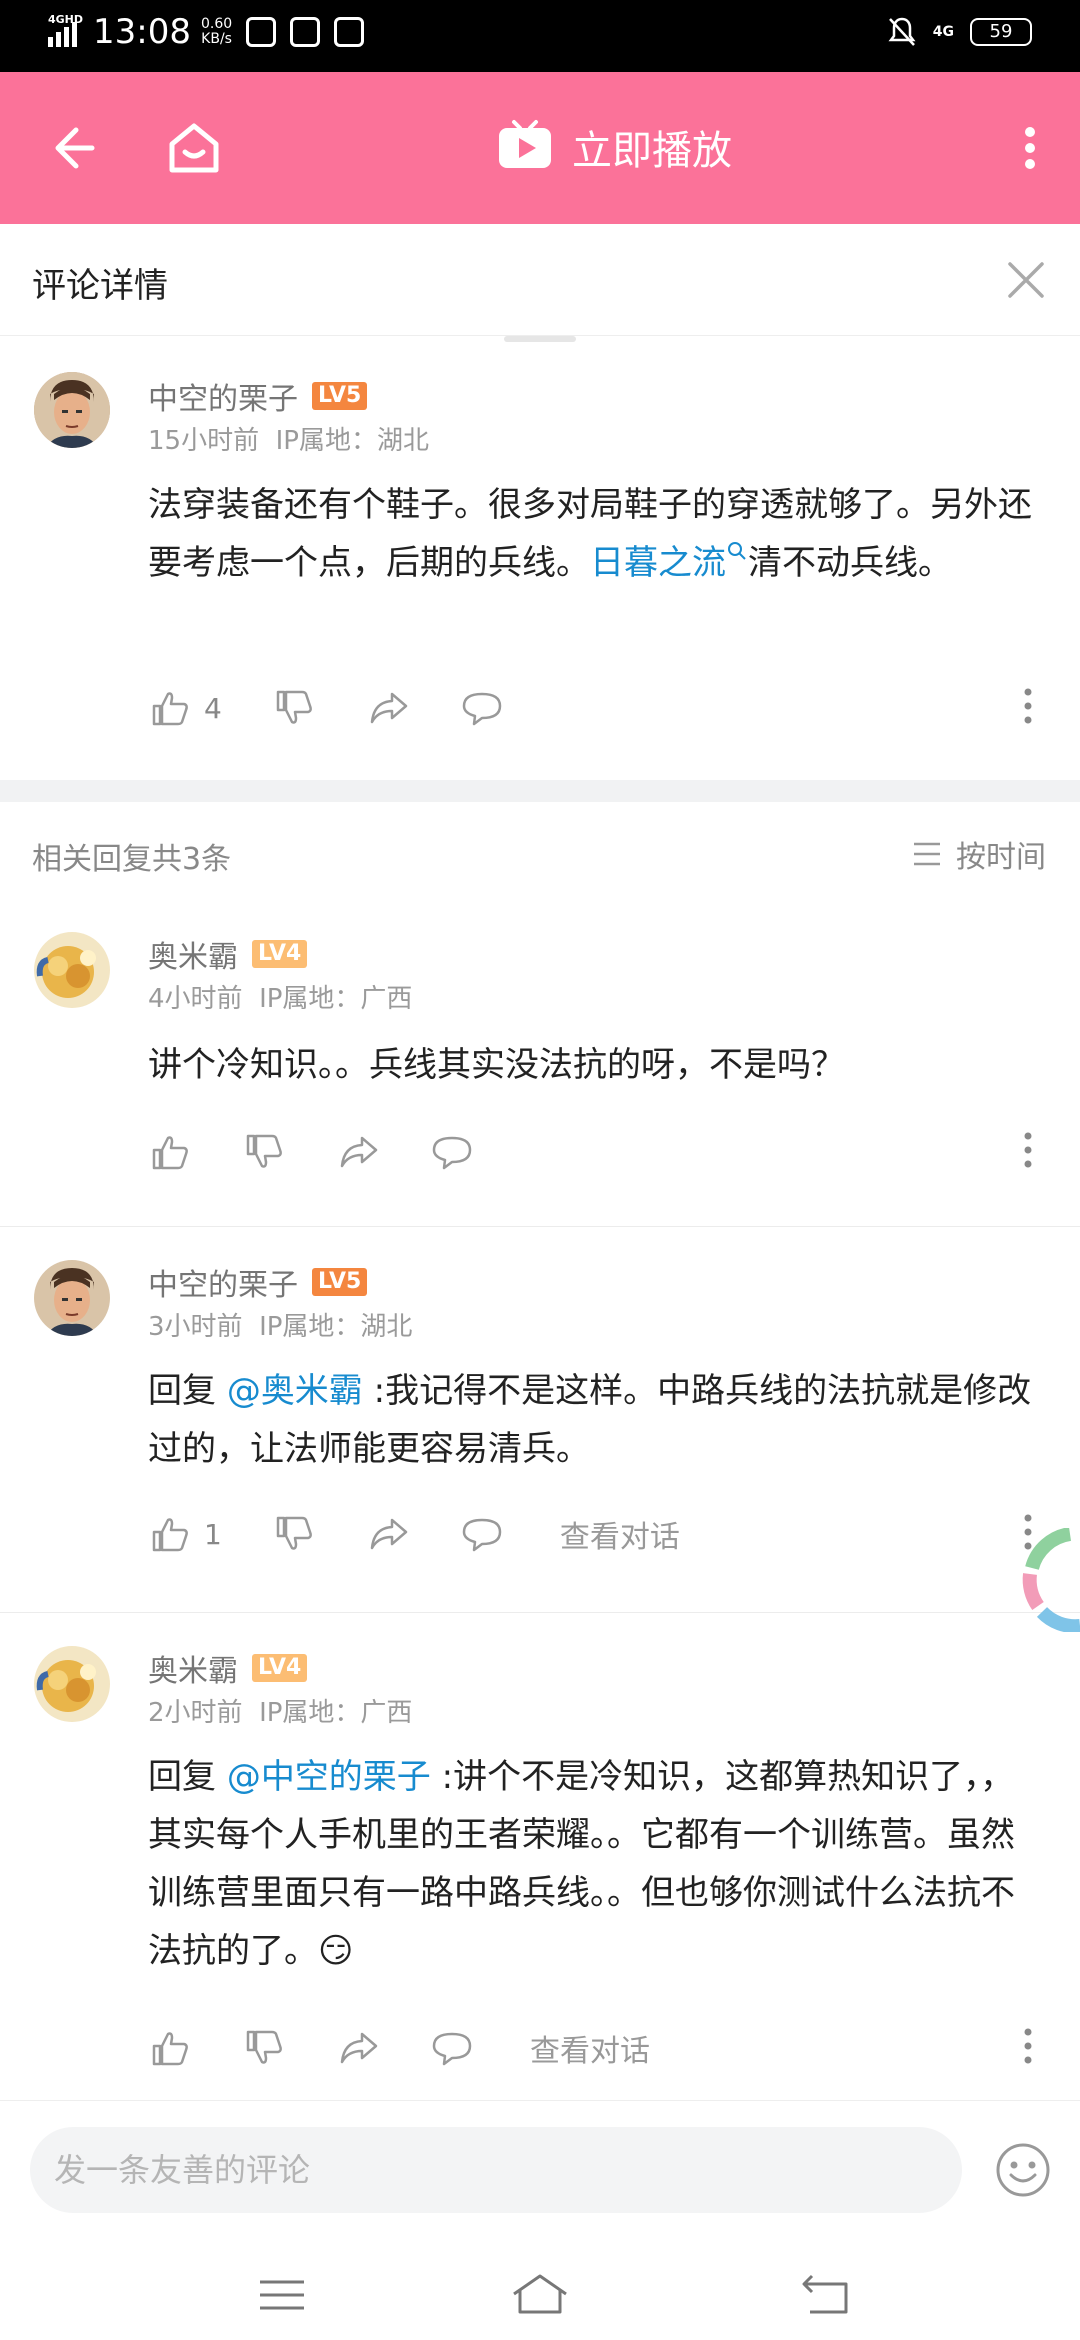 This screenshot has width=1080, height=2340. I want to click on signal-icon: 4GHD, so click(65, 30).